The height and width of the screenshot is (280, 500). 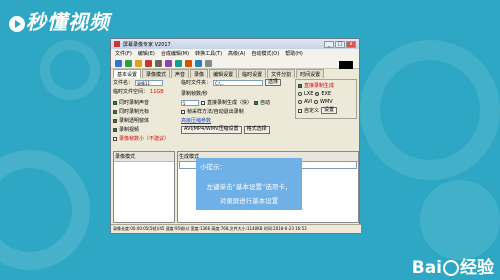 I want to click on direct-record-label: 直接录制生成, so click(x=319, y=86).